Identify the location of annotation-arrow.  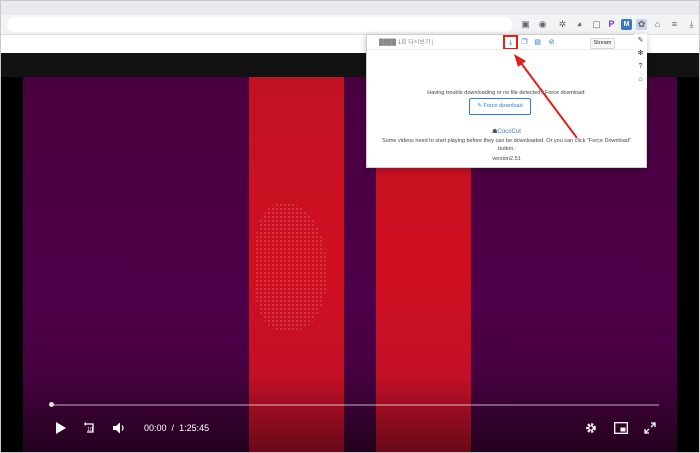
(546, 96).